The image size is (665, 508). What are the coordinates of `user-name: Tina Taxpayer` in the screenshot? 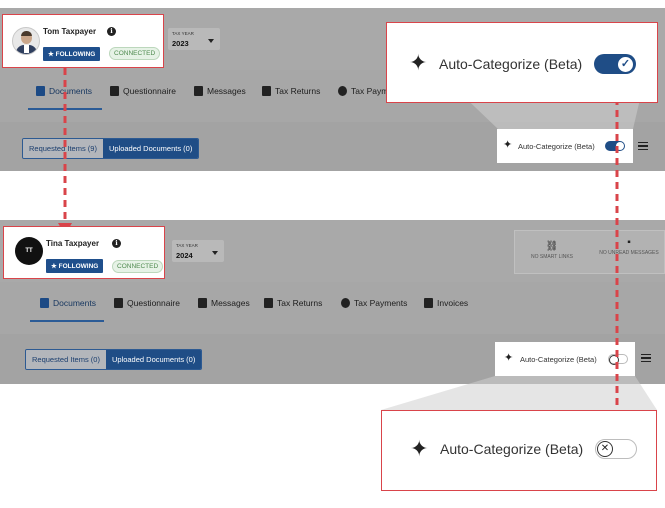 It's located at (73, 243).